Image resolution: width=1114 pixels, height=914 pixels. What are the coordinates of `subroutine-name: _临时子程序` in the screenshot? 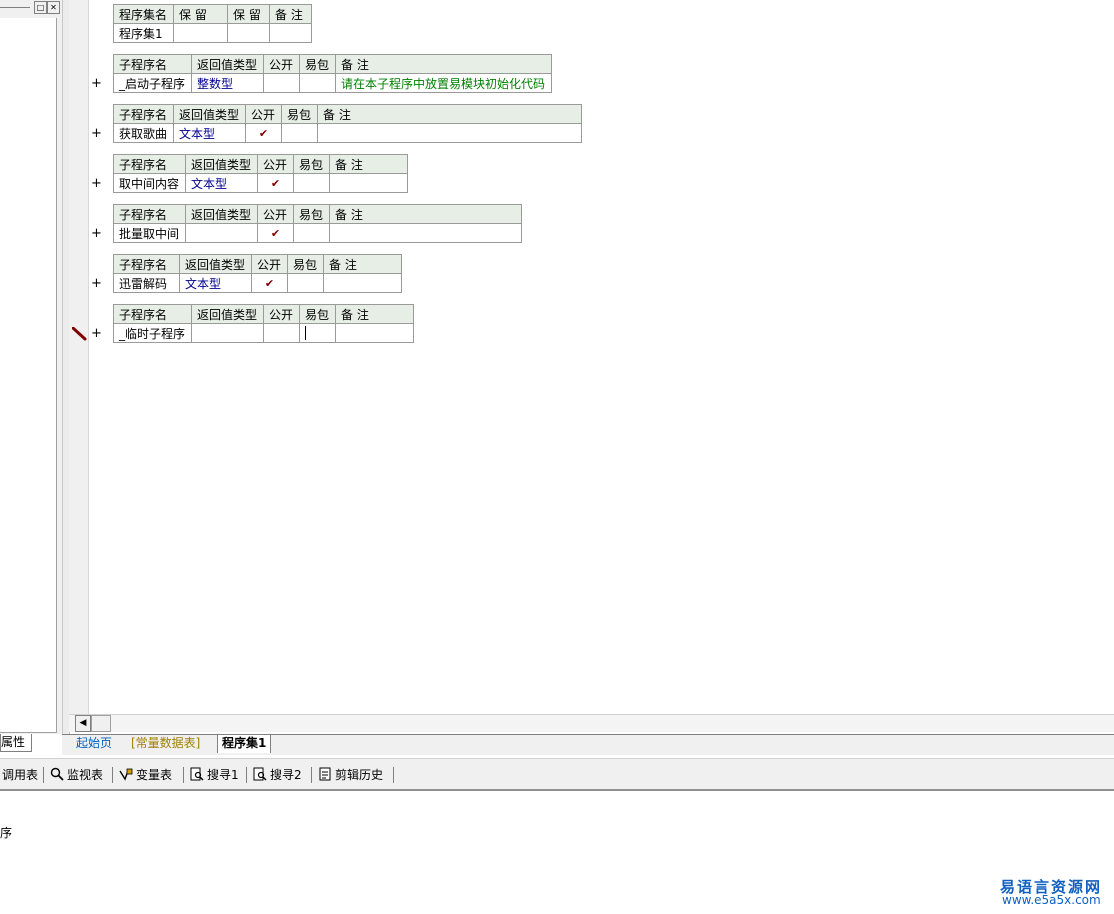 It's located at (152, 333).